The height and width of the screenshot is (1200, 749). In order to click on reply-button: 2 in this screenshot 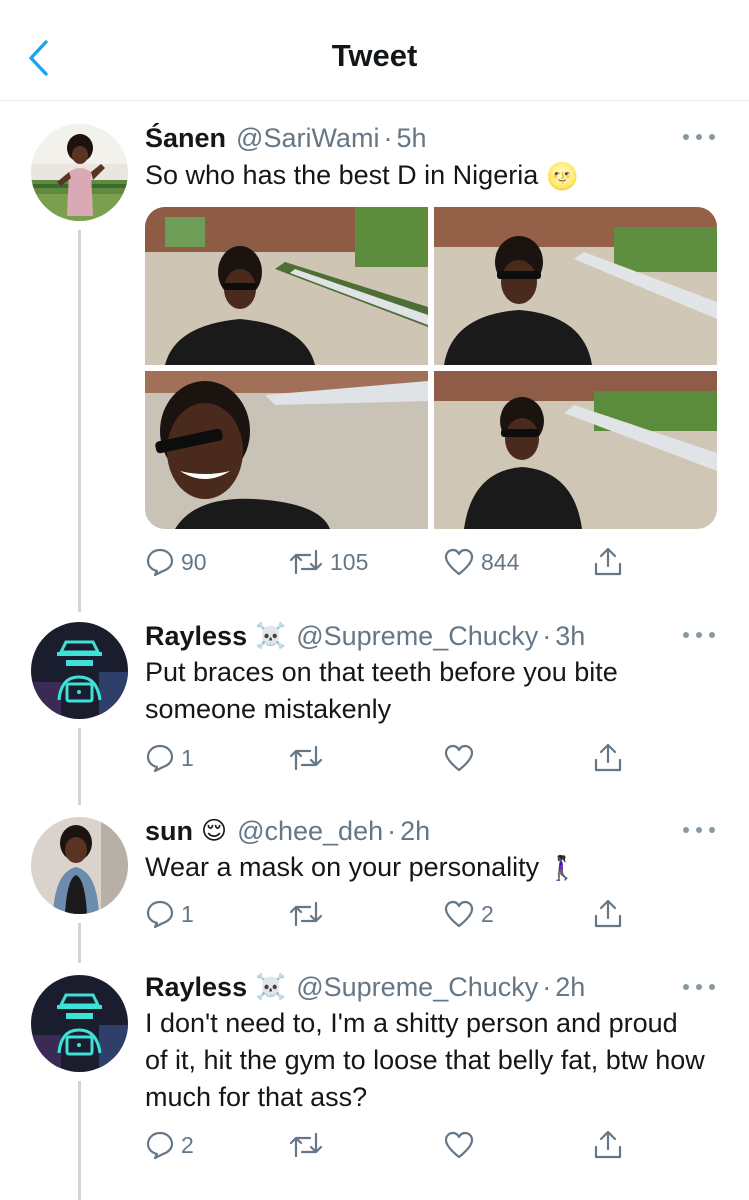, I will do `click(169, 1145)`.